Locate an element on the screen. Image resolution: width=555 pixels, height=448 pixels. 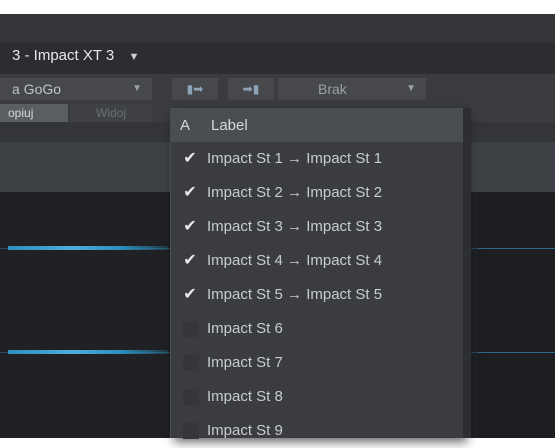
dropdown-item: Impact St 7 is located at coordinates (317, 363).